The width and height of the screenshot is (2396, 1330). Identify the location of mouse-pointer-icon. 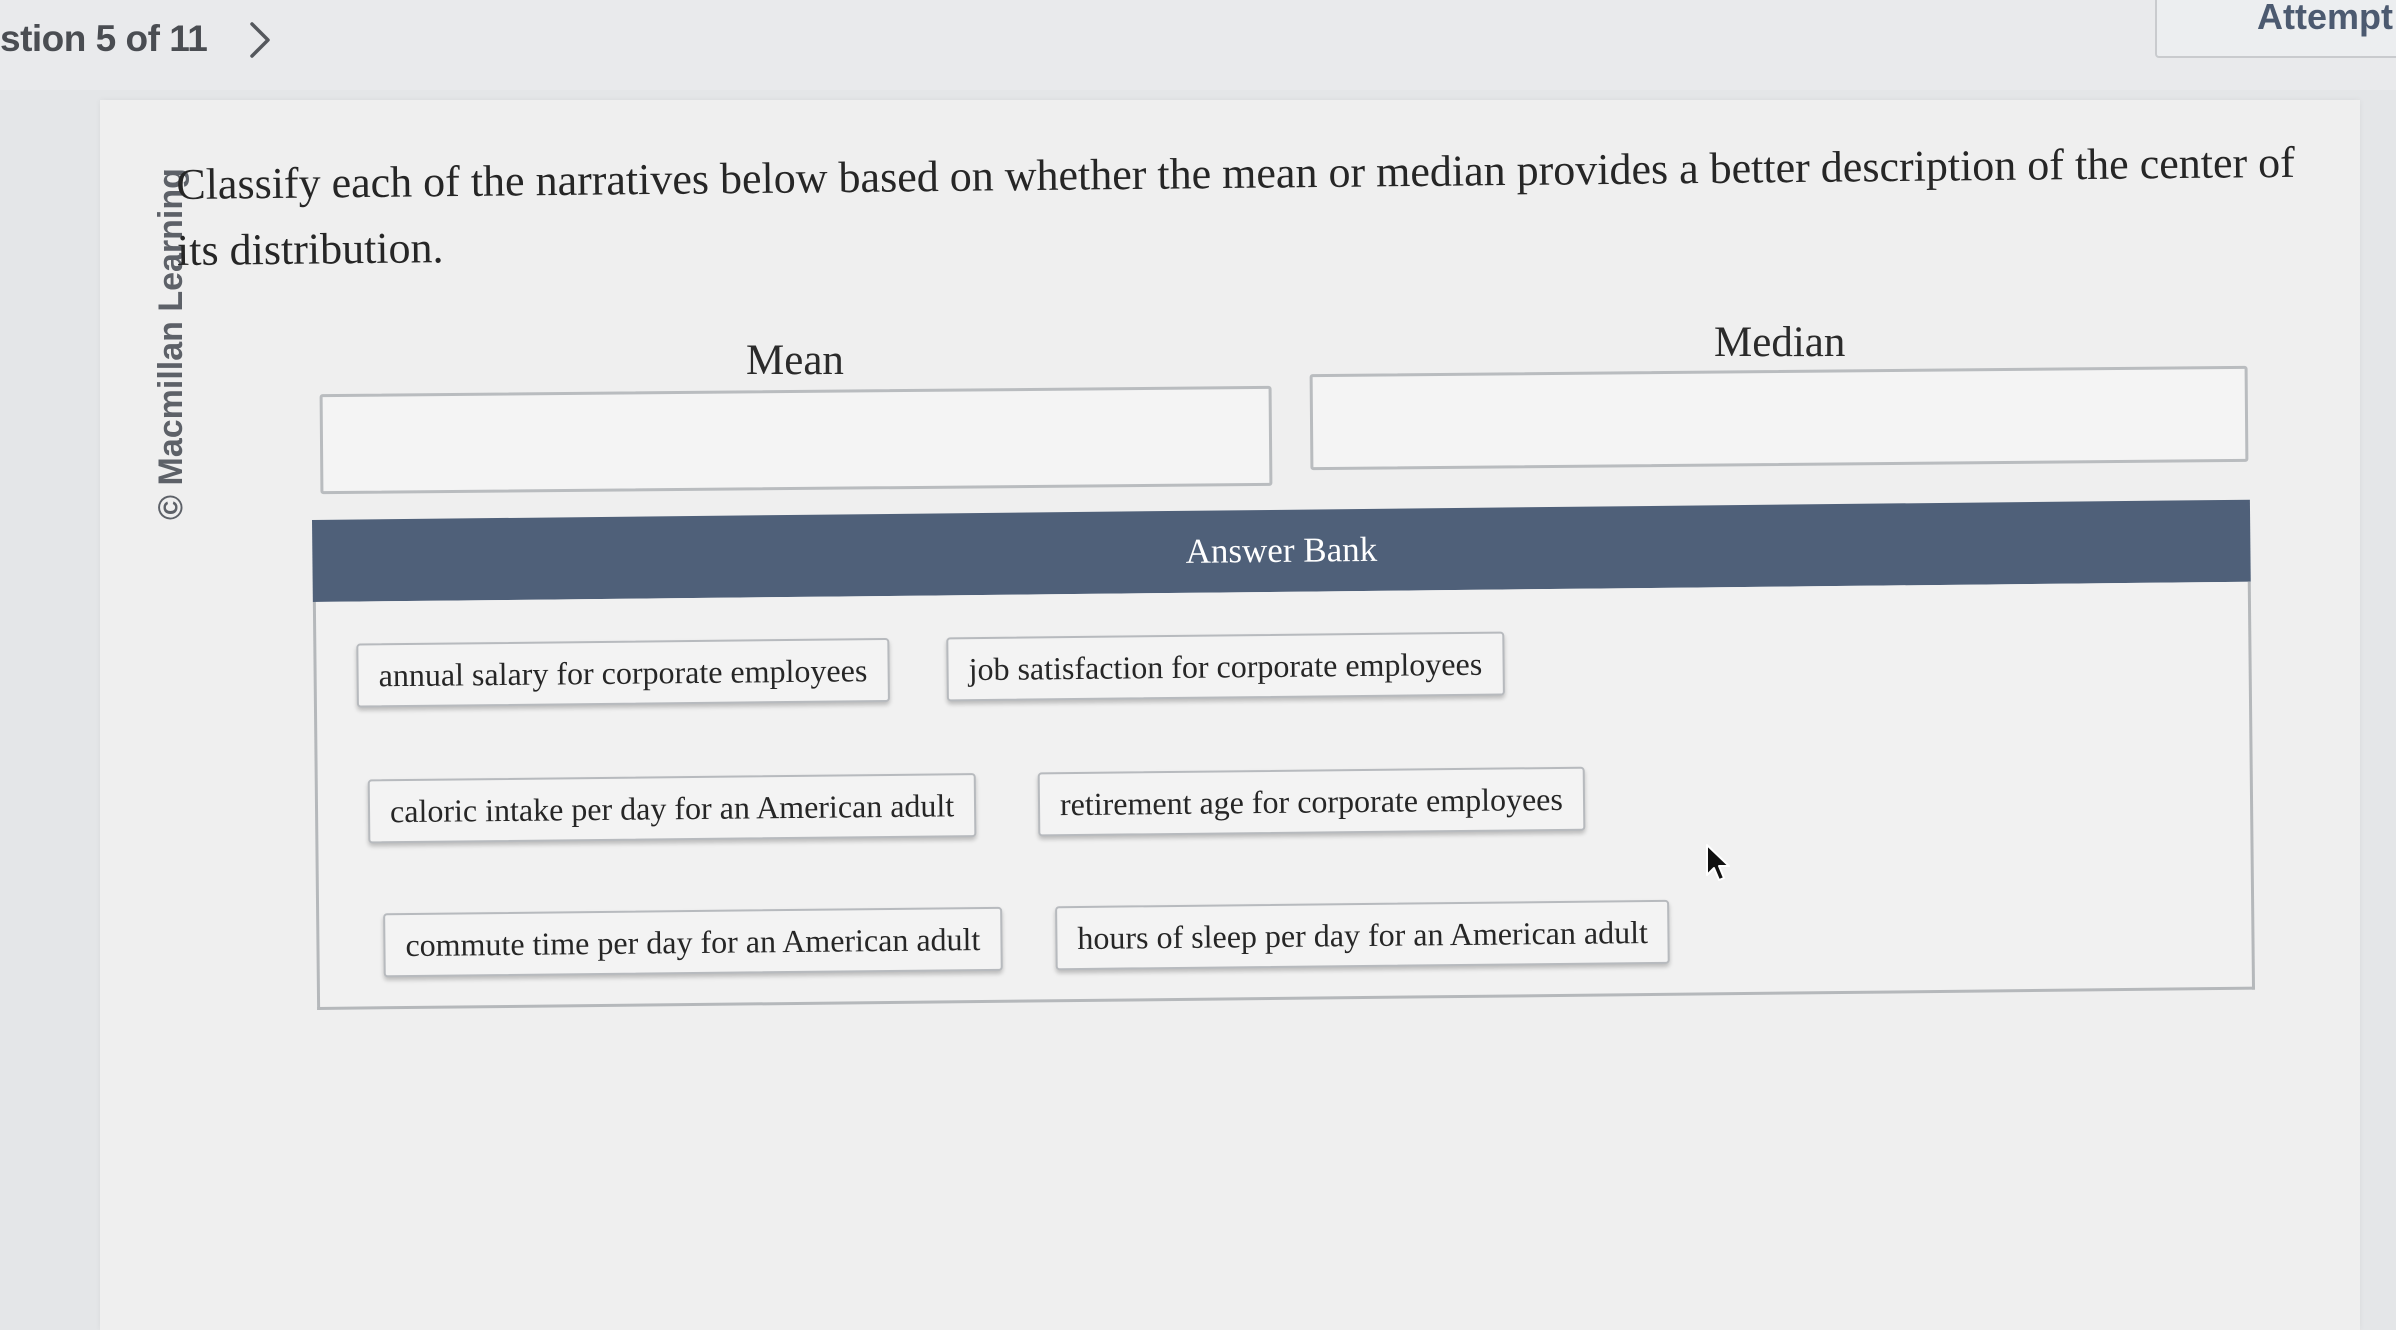
(1718, 862).